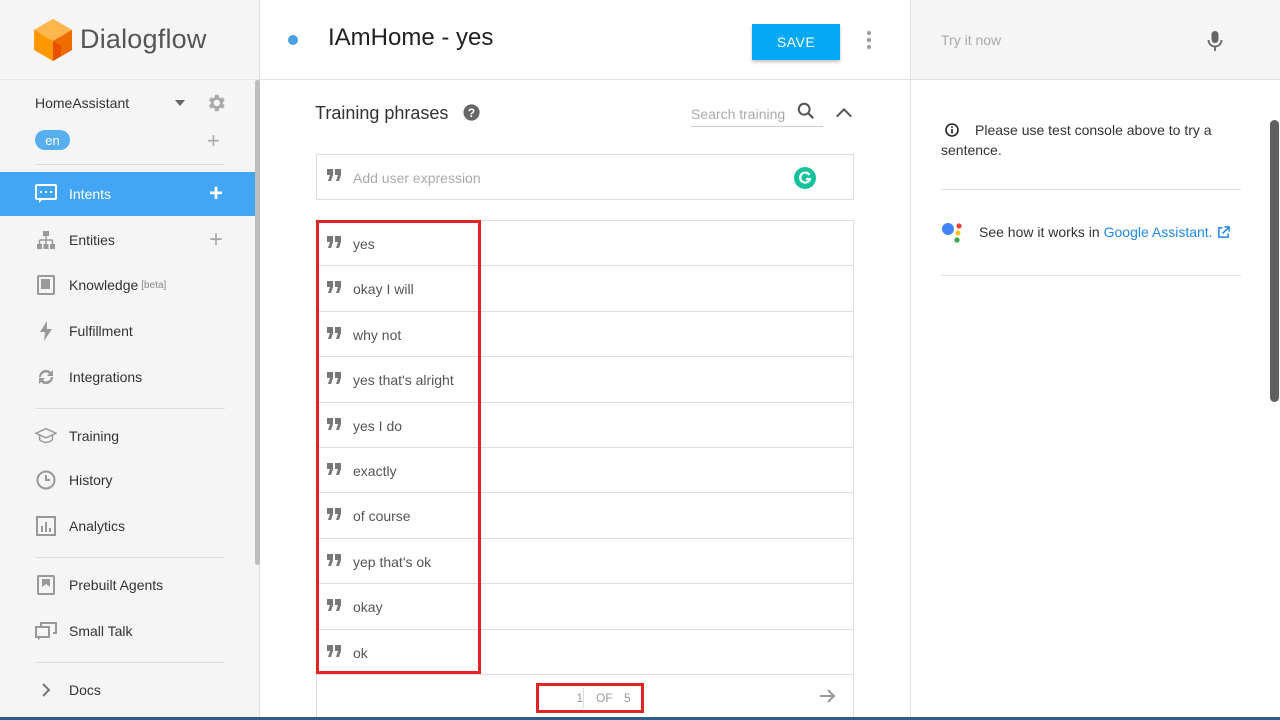  What do you see at coordinates (585, 289) in the screenshot?
I see `list-item: okay I will` at bounding box center [585, 289].